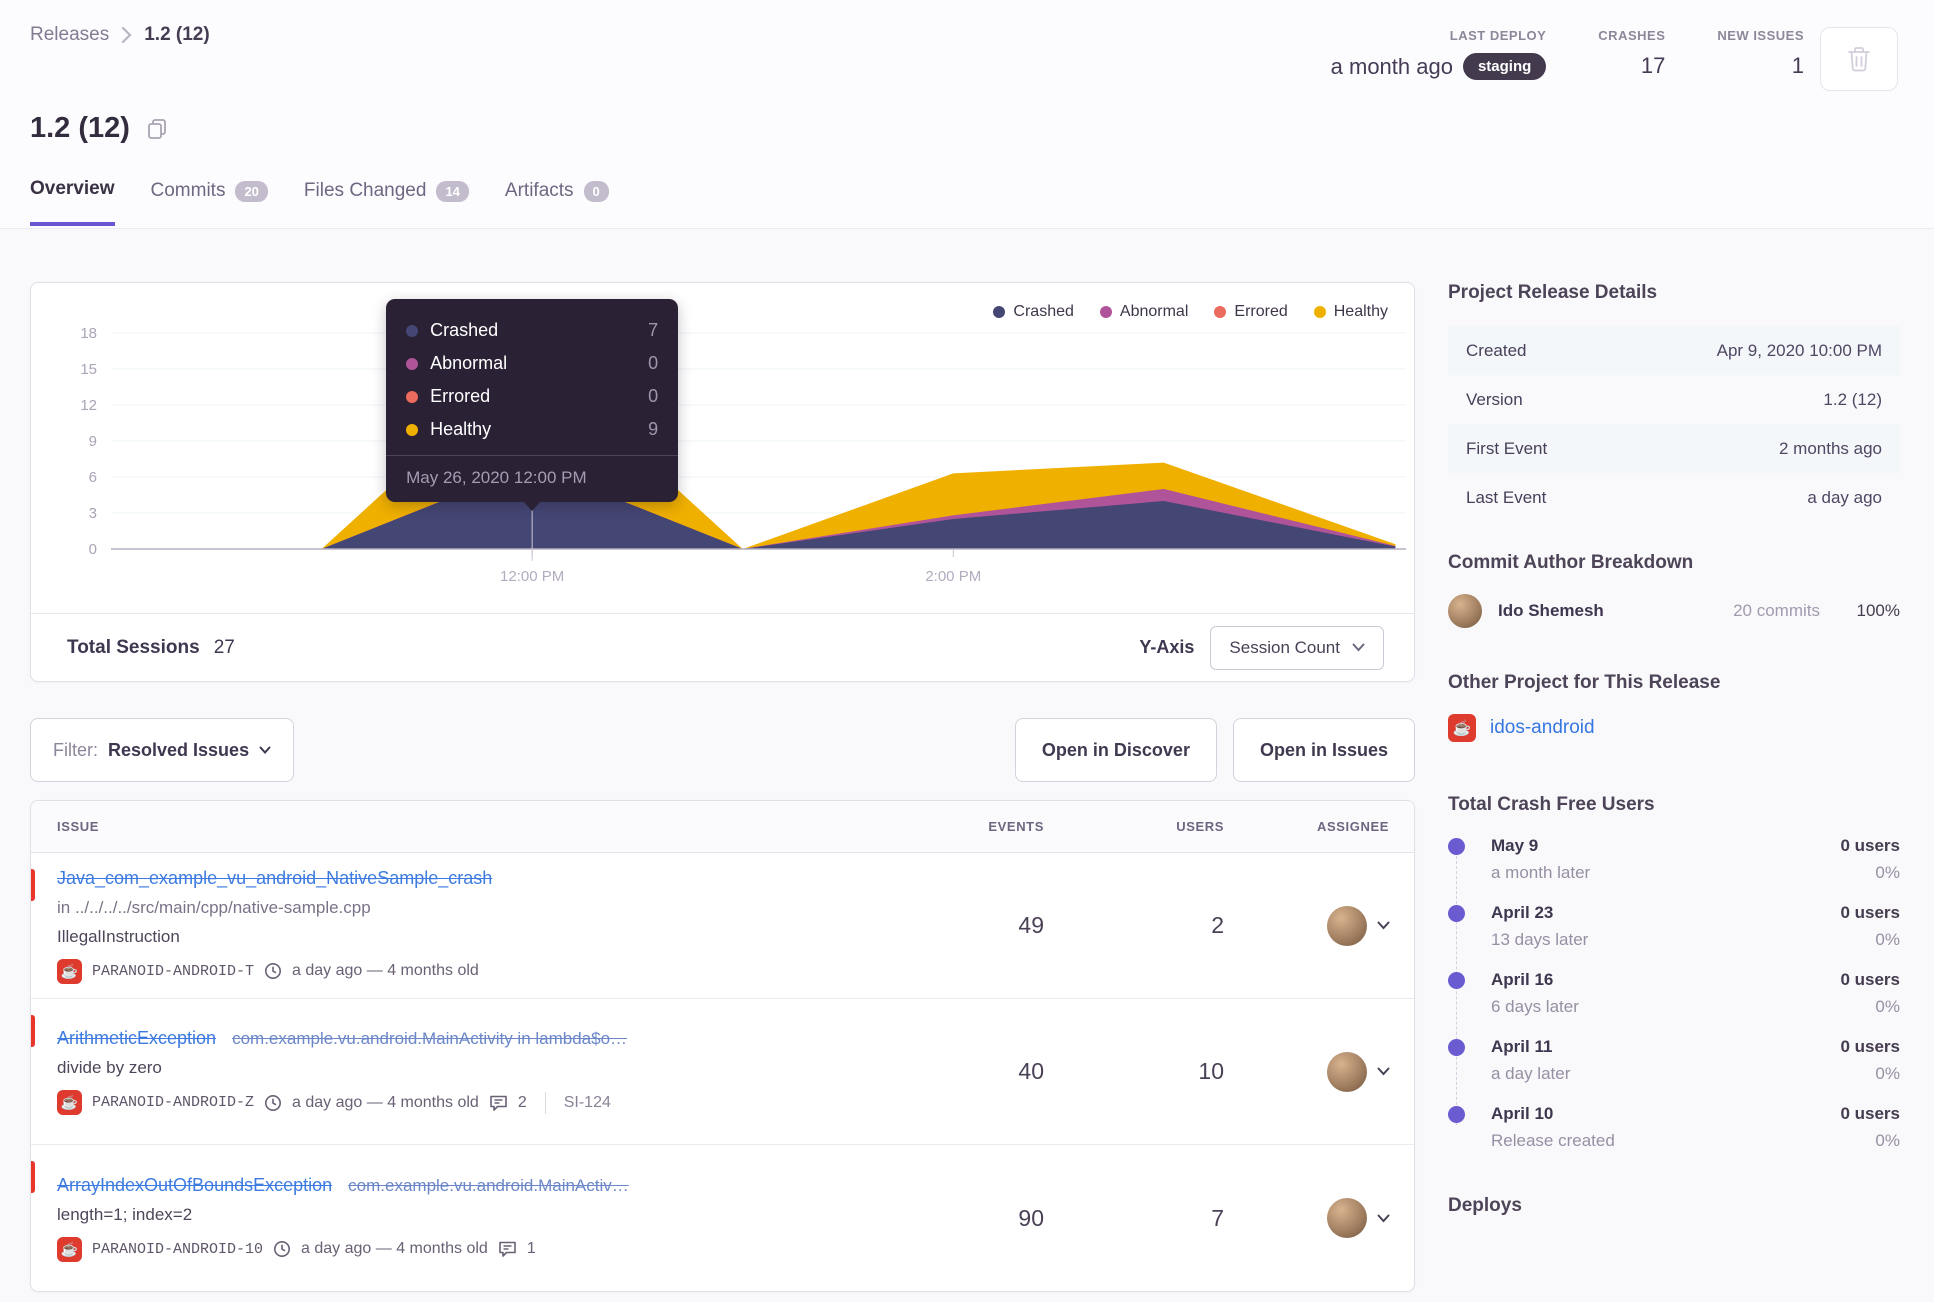 The image size is (1934, 1302). What do you see at coordinates (385, 970) in the screenshot?
I see `issue-age: a day ago — 4 months old` at bounding box center [385, 970].